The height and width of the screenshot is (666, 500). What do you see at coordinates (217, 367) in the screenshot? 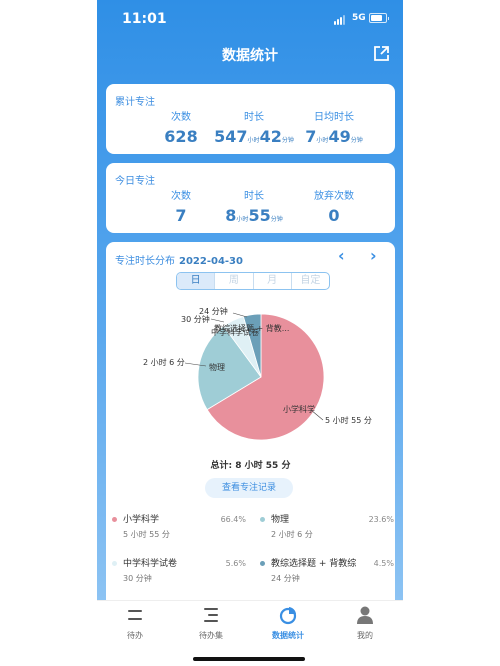
I see `slice-label: 物理` at bounding box center [217, 367].